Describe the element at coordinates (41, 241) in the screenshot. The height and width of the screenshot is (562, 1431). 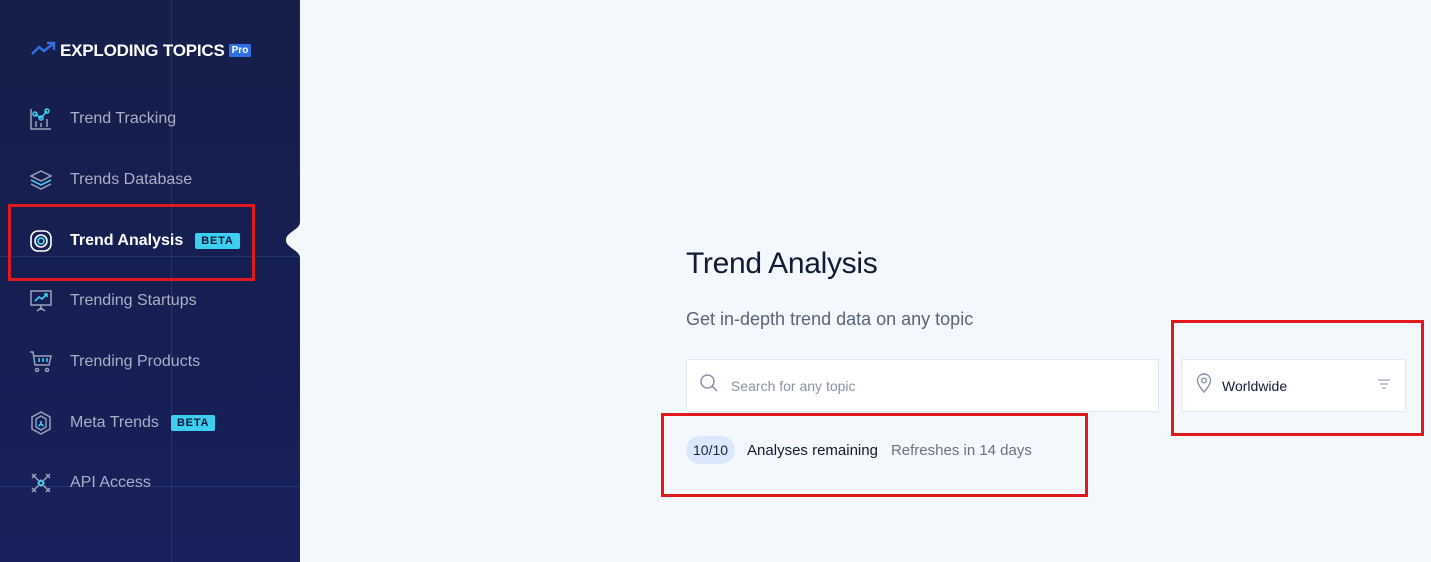
I see `target-icon` at that location.